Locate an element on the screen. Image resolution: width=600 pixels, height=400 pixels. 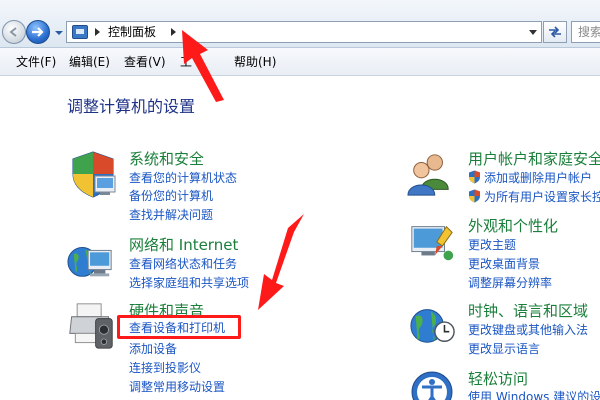
forward-button is located at coordinates (38, 32).